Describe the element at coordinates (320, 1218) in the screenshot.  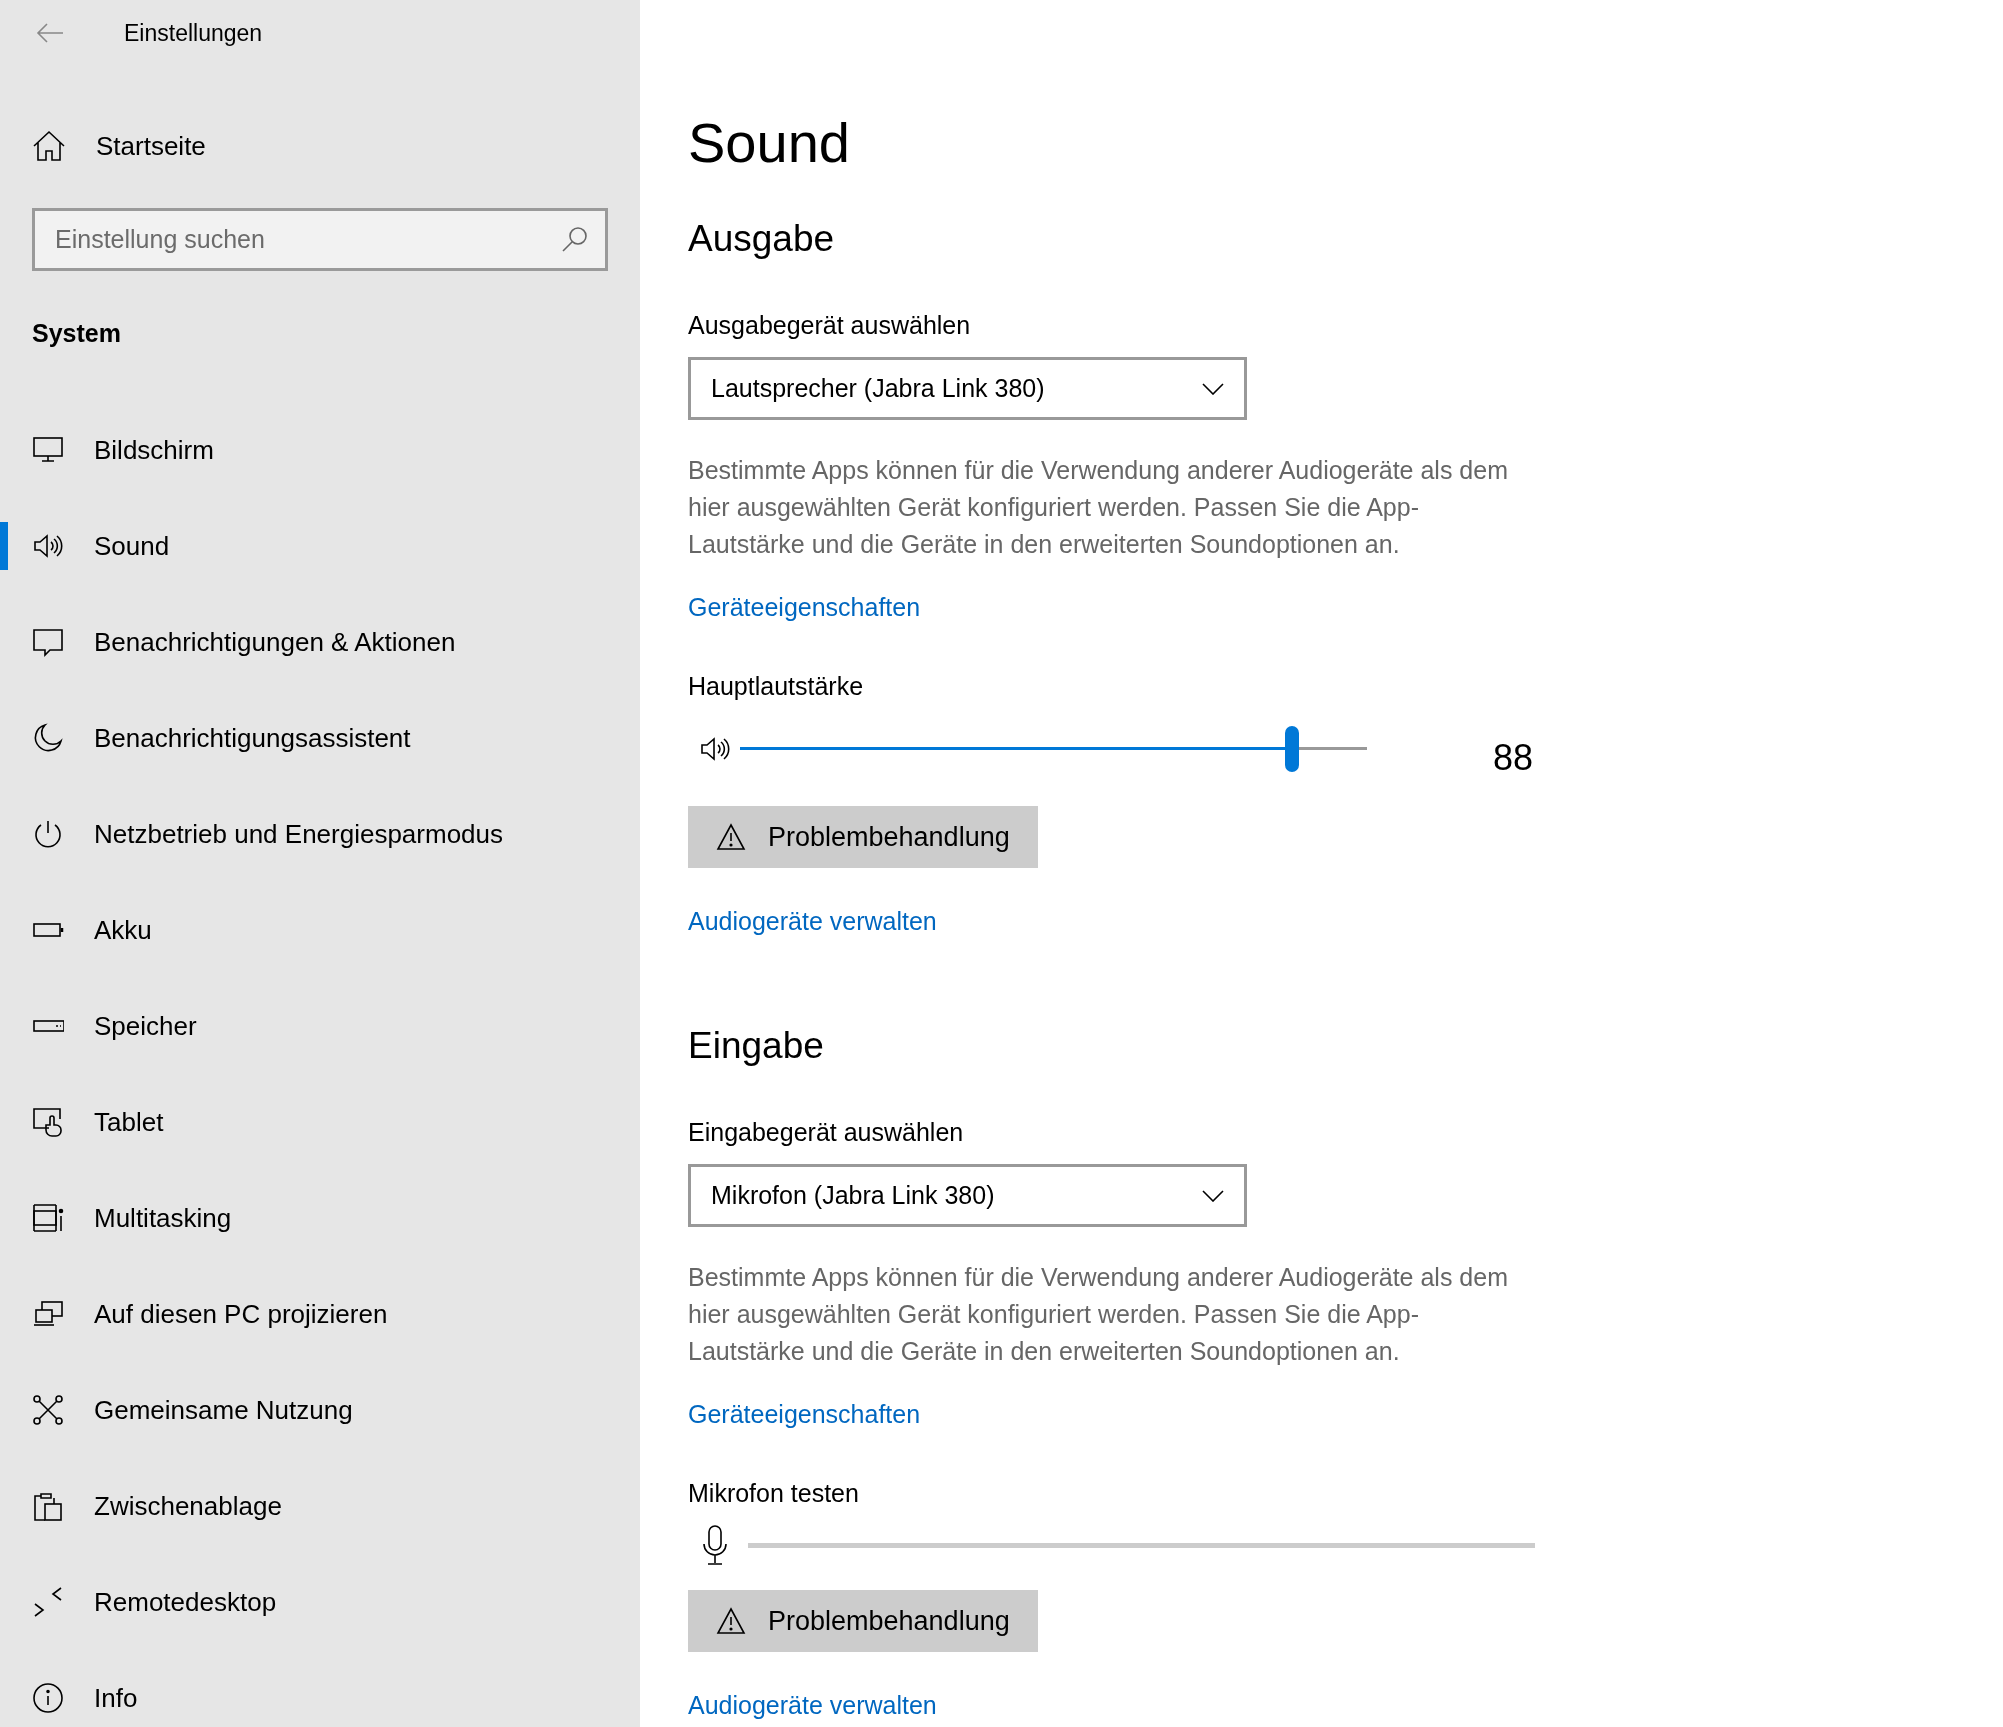
I see `sidebar-item: Multitasking` at that location.